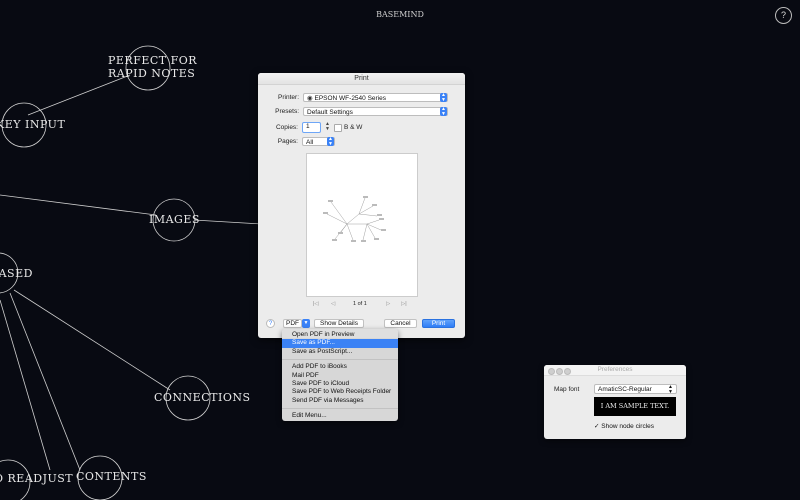  What do you see at coordinates (404, 304) in the screenshot?
I see `last-page-button: ▷|` at bounding box center [404, 304].